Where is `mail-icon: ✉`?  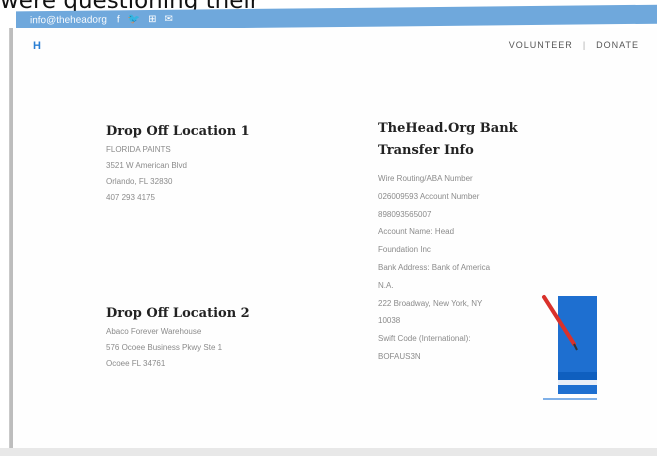 mail-icon: ✉ is located at coordinates (169, 19).